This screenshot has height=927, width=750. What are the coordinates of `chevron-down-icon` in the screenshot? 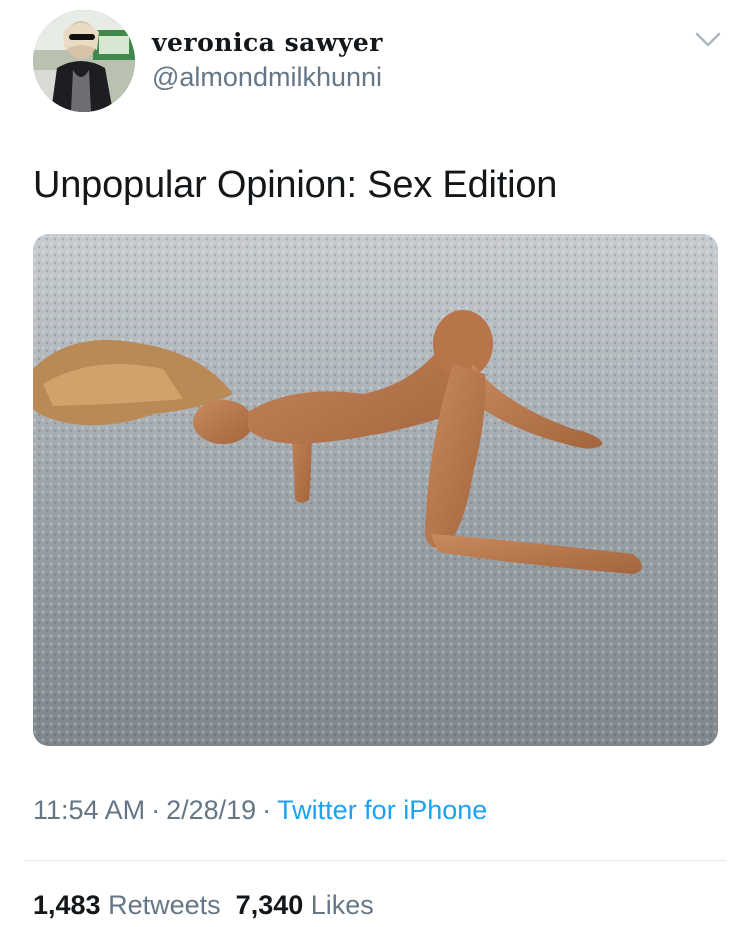 It's located at (708, 40).